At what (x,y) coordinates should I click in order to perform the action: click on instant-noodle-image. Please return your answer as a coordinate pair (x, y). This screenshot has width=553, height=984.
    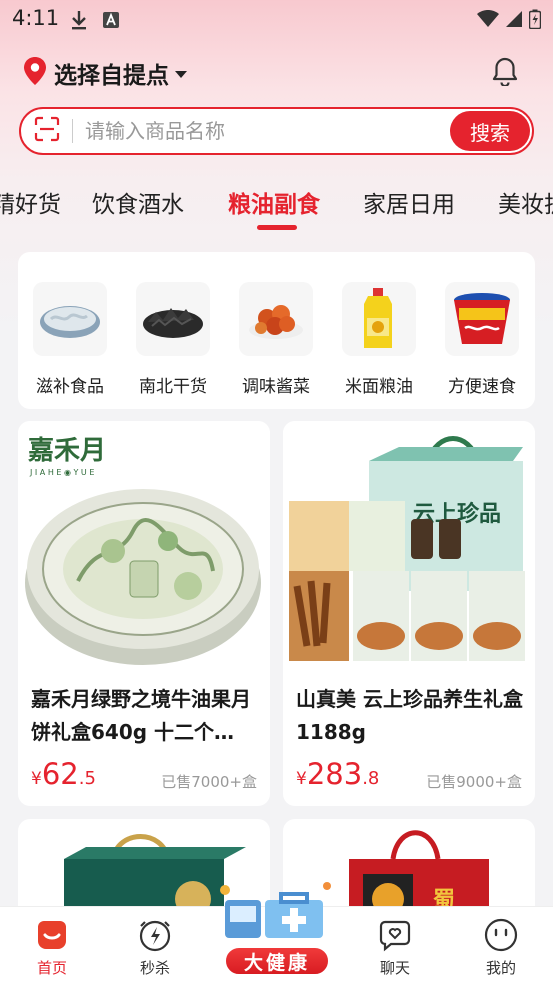
    Looking at the image, I should click on (482, 319).